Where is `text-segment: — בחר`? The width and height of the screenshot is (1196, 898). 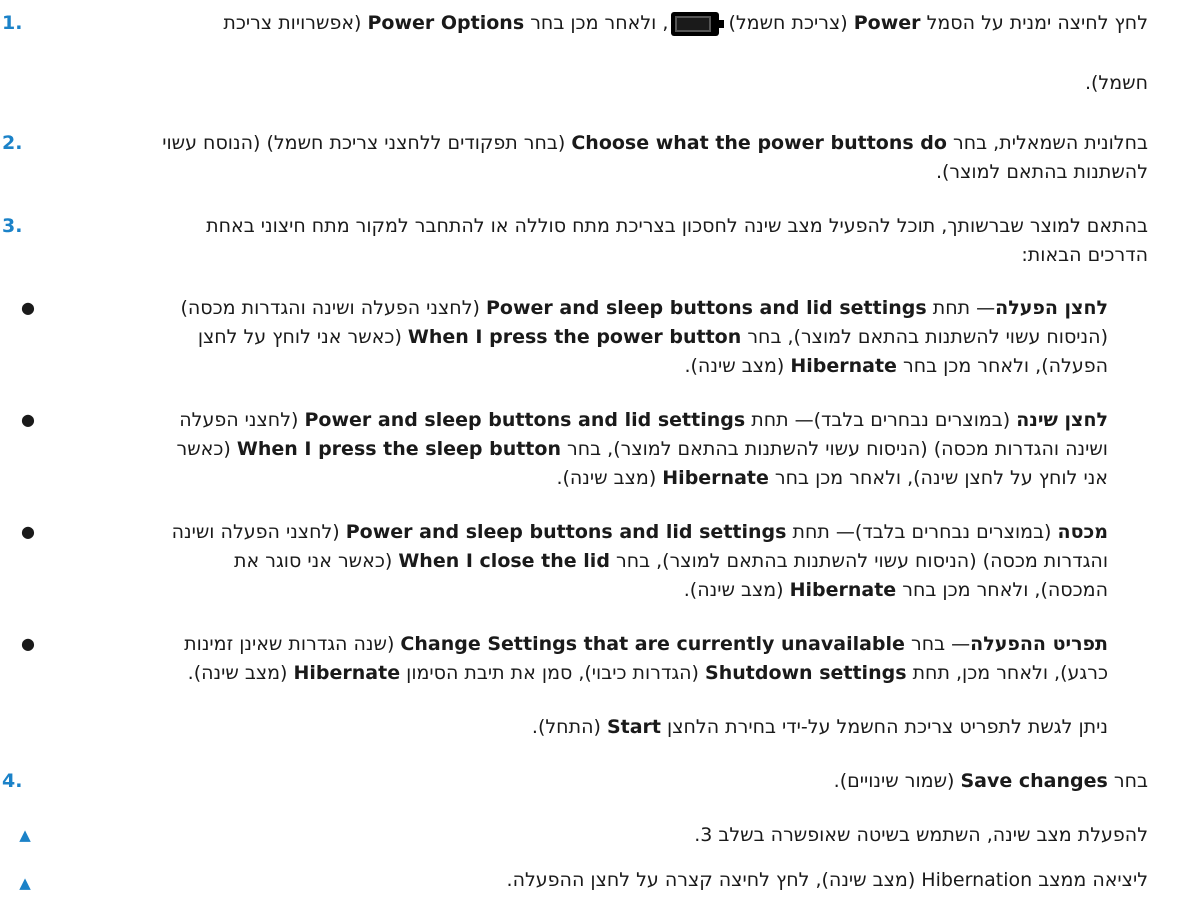 text-segment: — בחר is located at coordinates (940, 644).